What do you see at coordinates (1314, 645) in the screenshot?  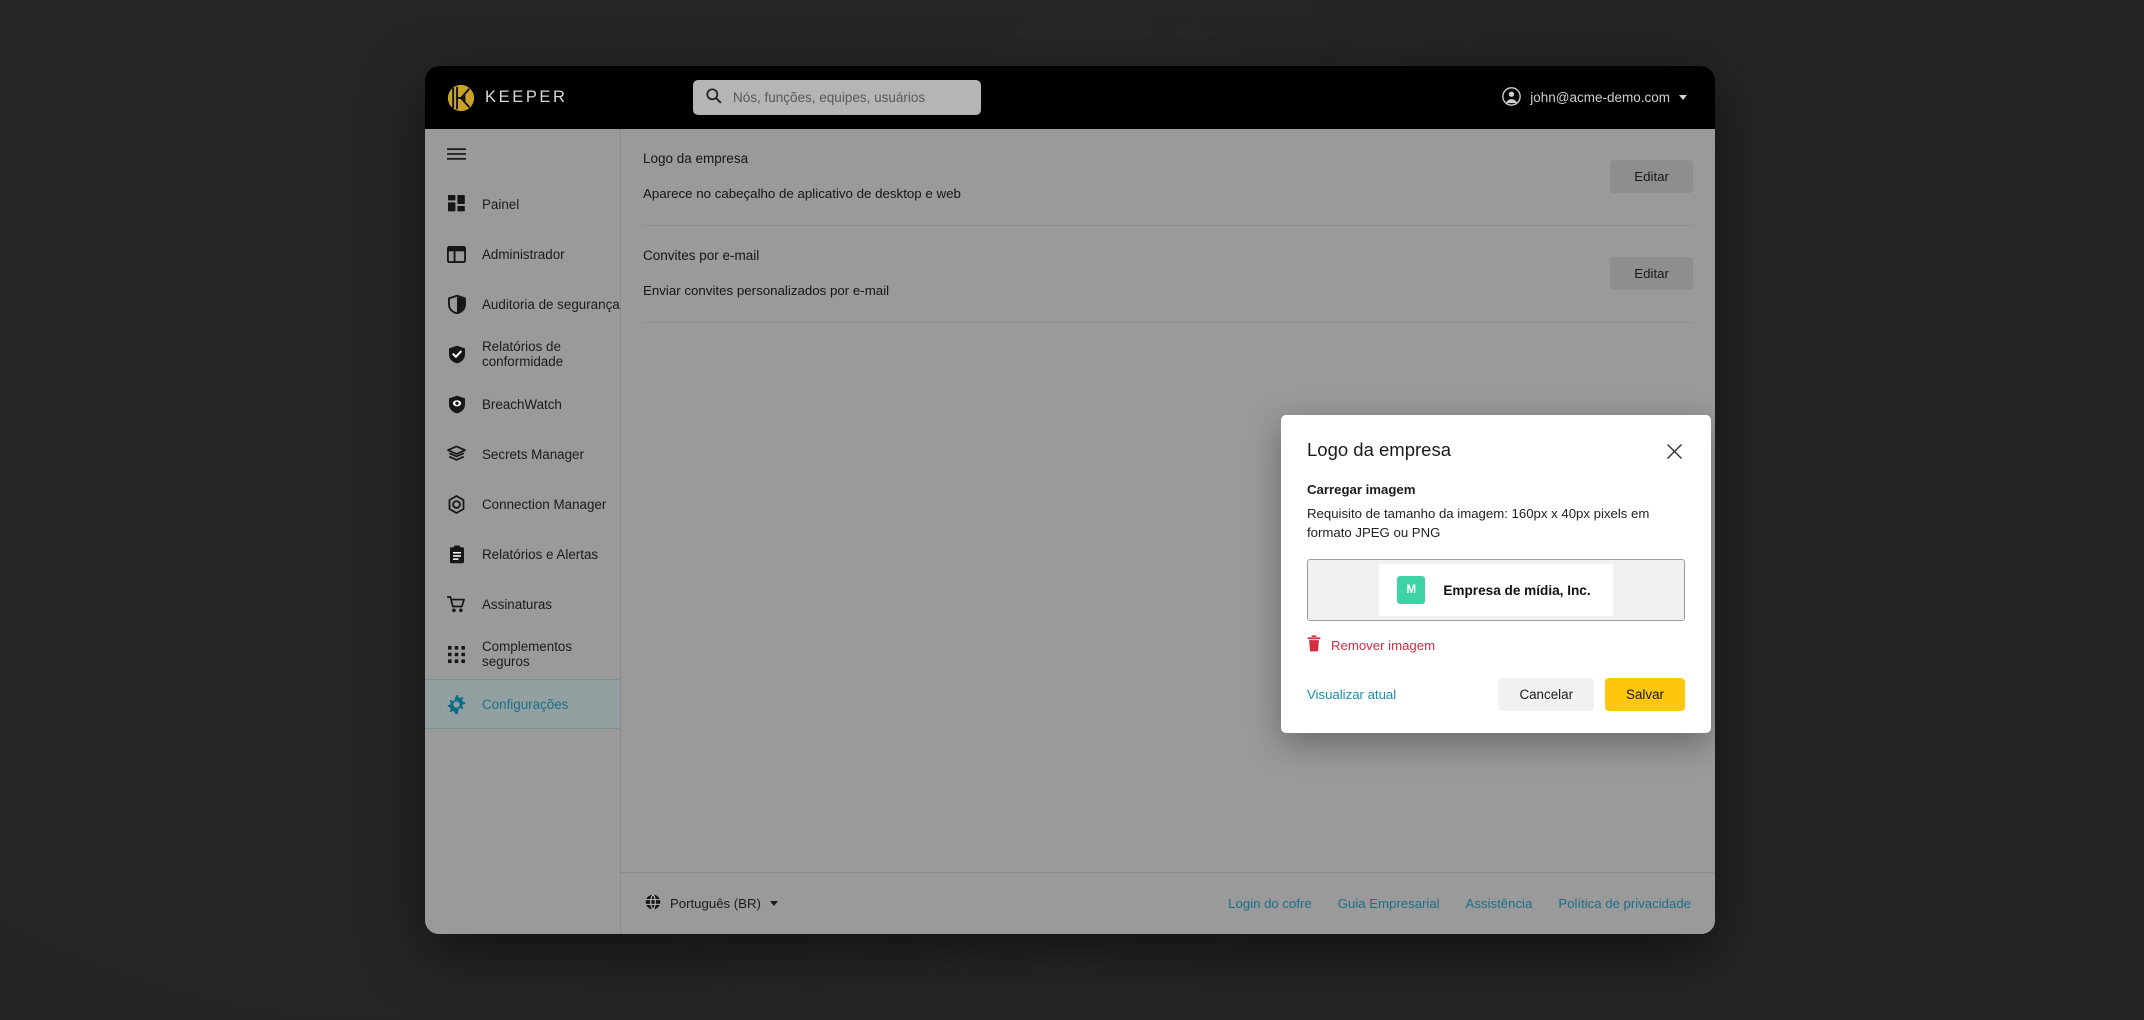 I see `trash-icon` at bounding box center [1314, 645].